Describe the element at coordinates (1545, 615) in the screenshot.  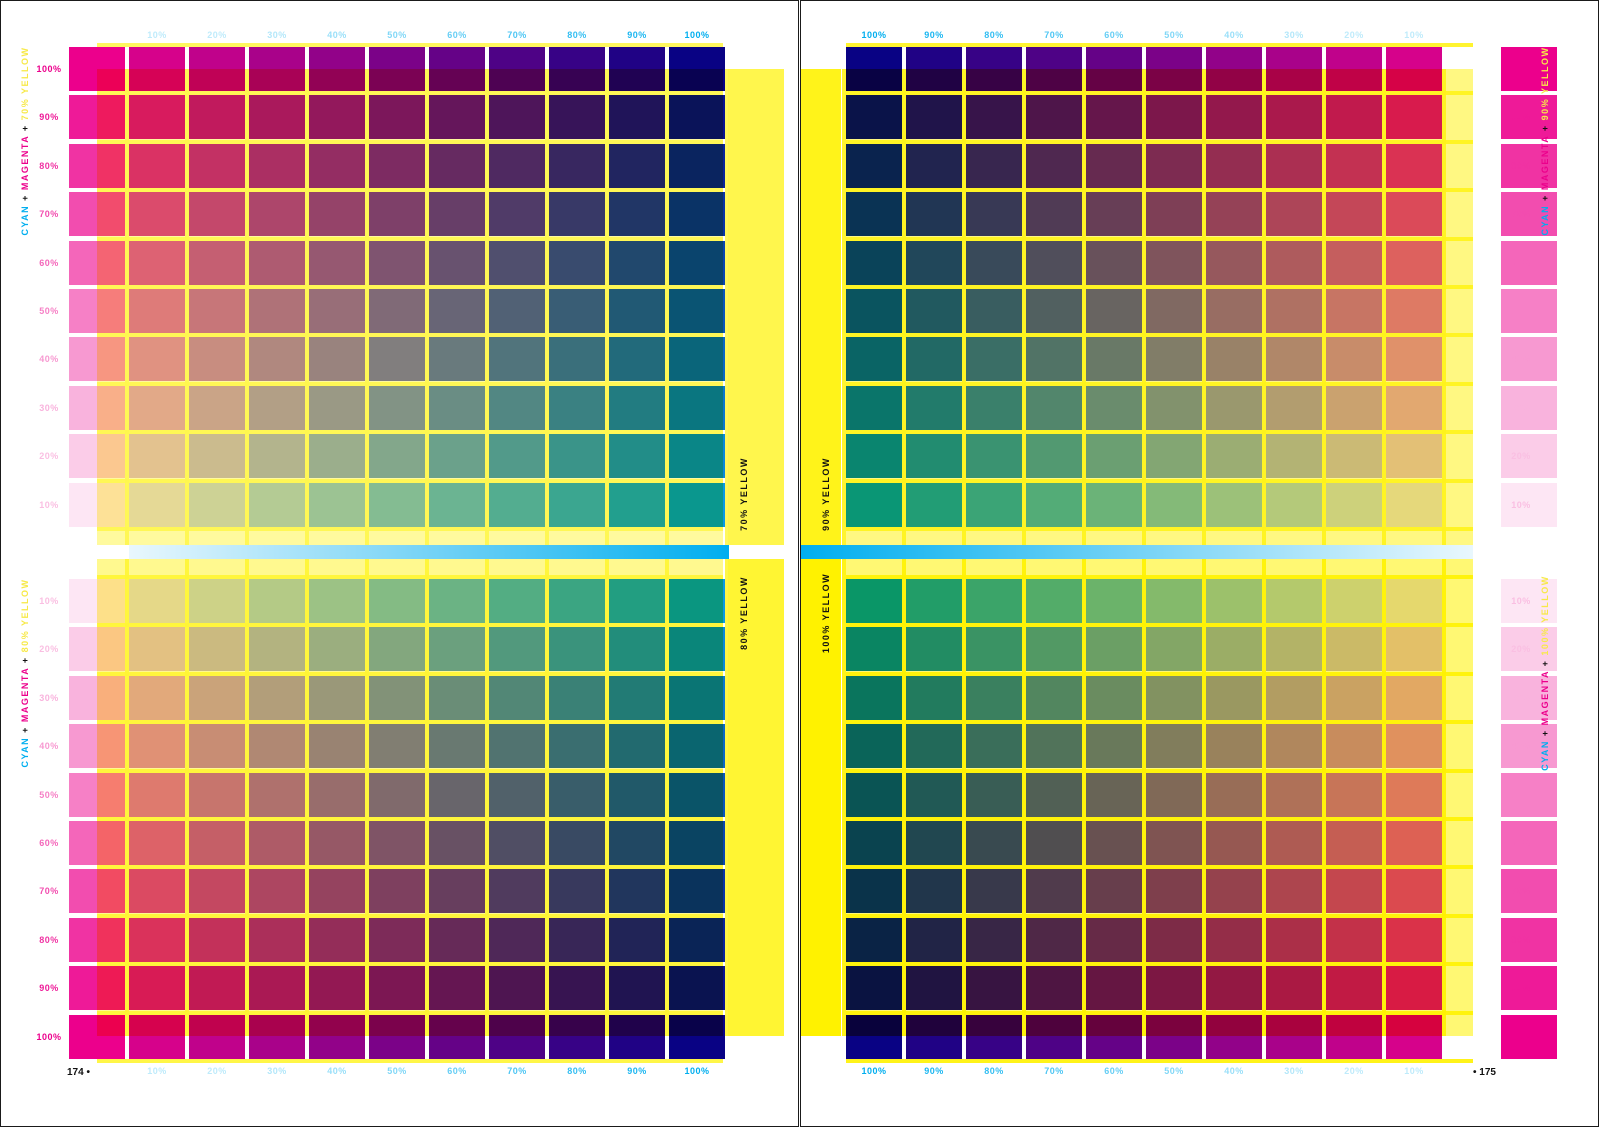
I see `side-title-part: 100% YELLOW` at that location.